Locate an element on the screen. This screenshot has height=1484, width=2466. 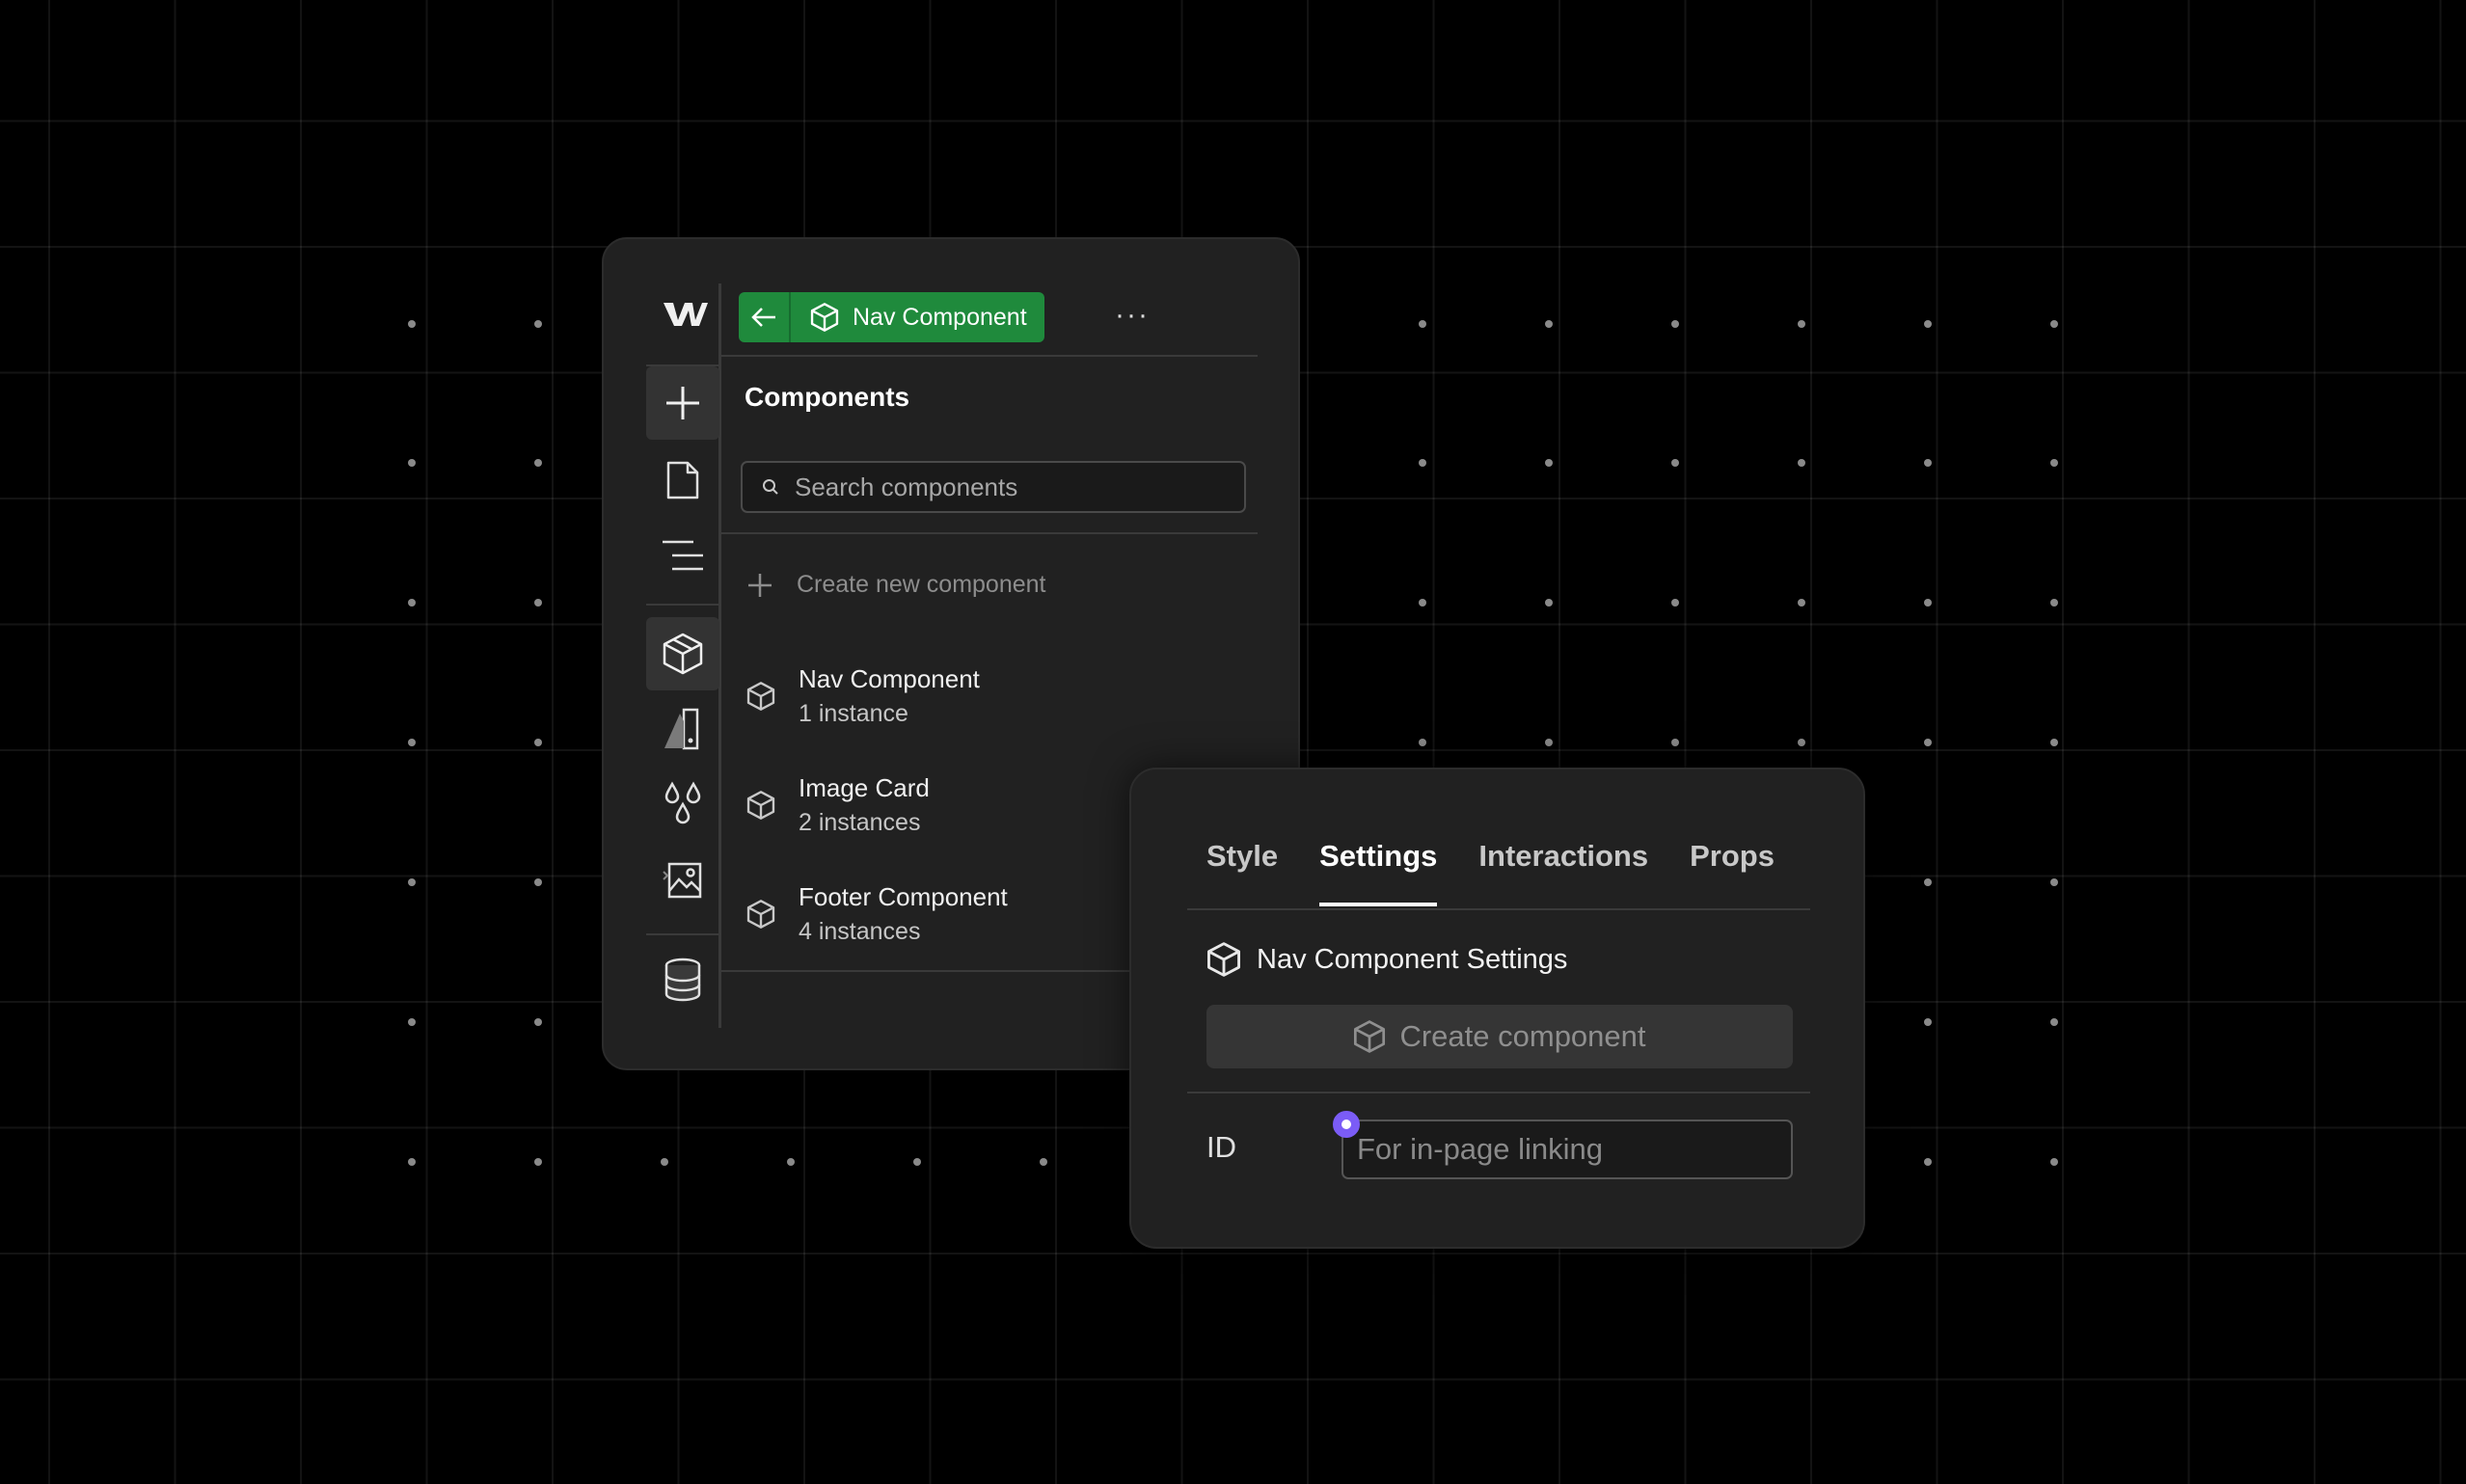
tab-interactions: Interactions is located at coordinates (1563, 871).